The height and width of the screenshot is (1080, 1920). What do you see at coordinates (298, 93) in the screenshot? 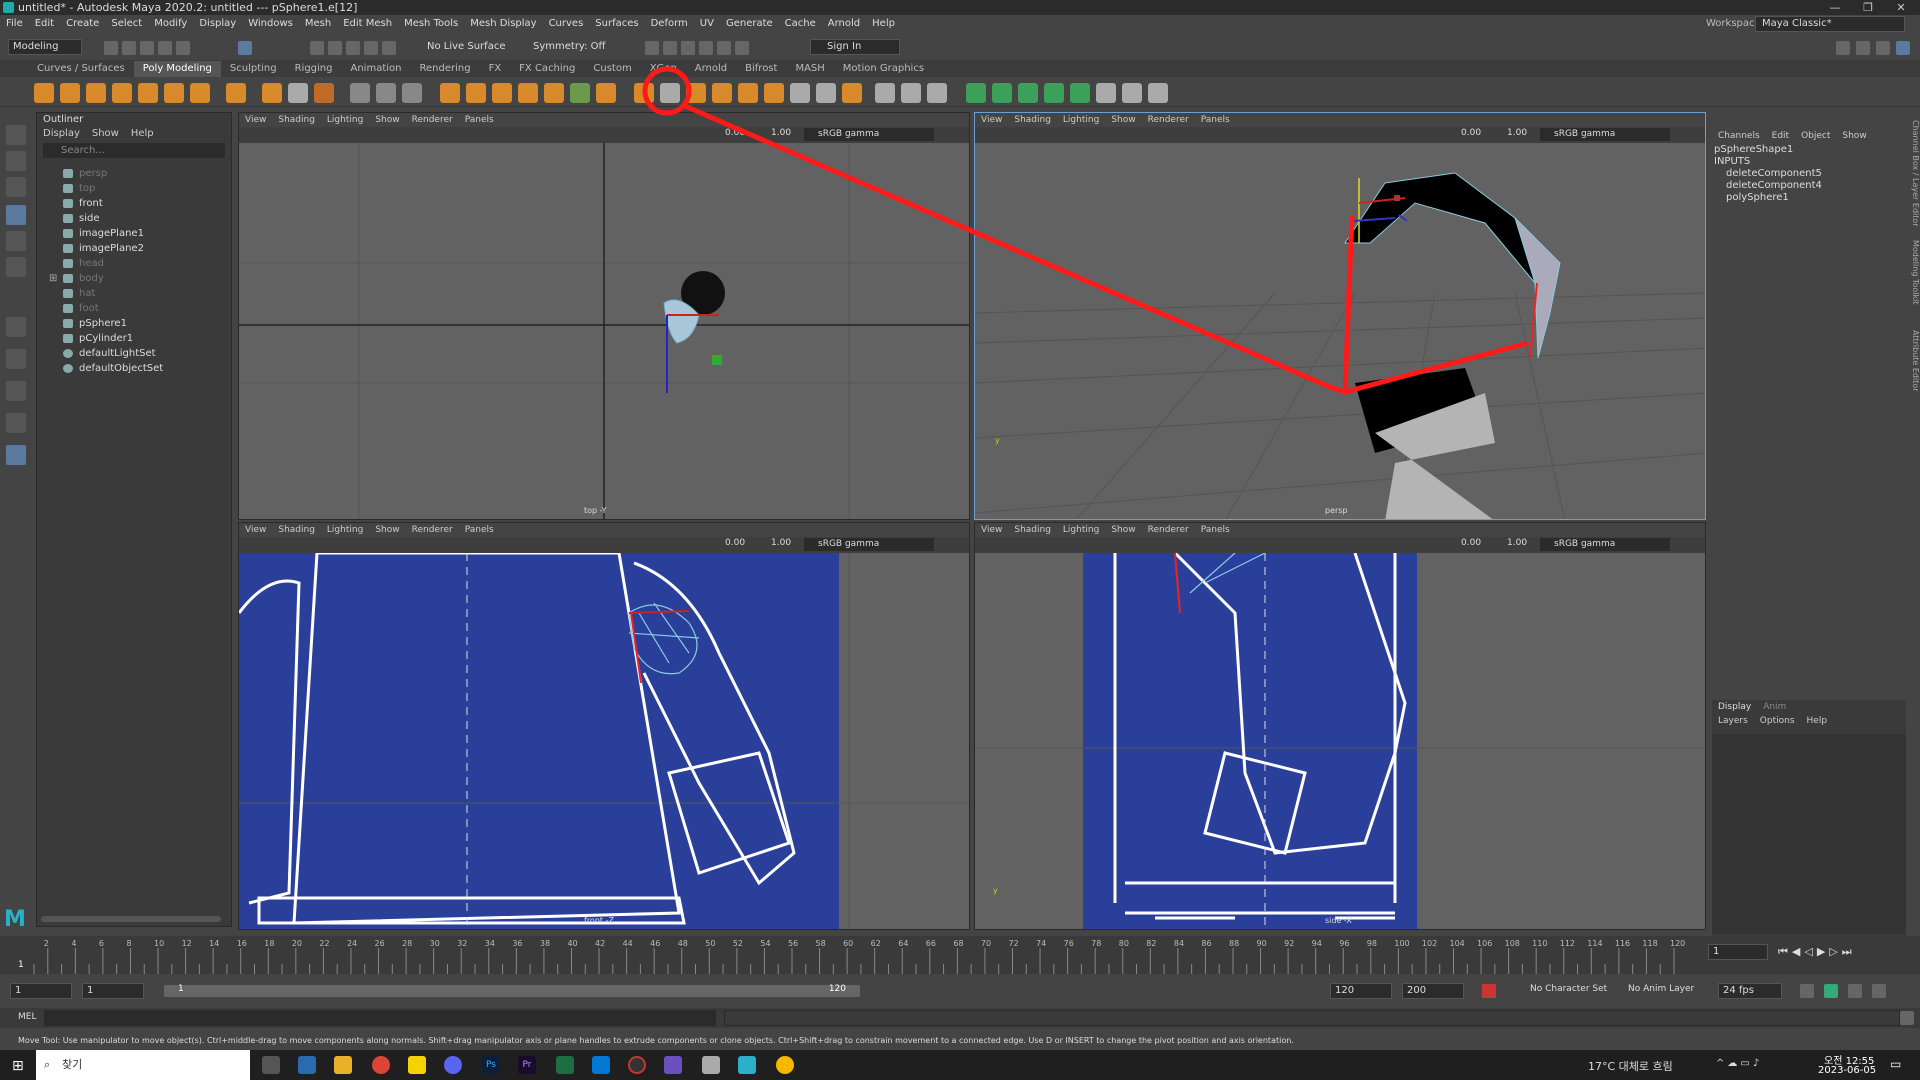
I see `text-icon` at bounding box center [298, 93].